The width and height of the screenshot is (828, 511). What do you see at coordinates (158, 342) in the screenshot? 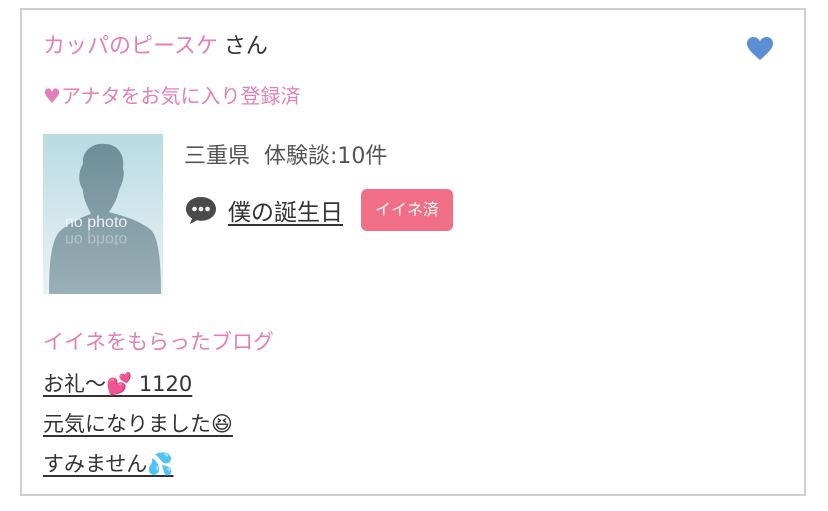
I see `liked-blogs-heading: イイネをもらったブログ` at bounding box center [158, 342].